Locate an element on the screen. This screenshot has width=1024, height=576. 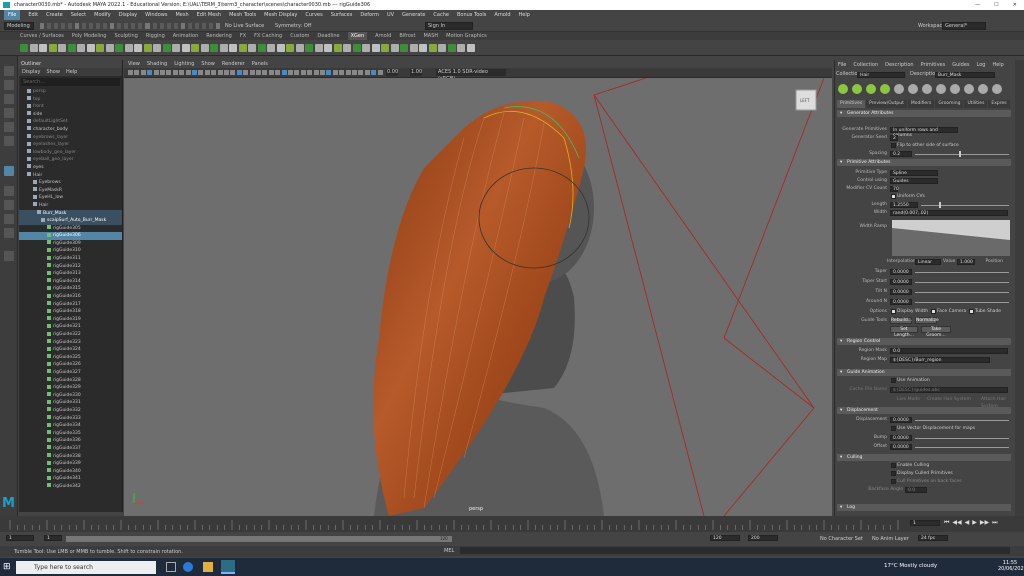
outliner-row: Hair is located at coordinates (70, 206).